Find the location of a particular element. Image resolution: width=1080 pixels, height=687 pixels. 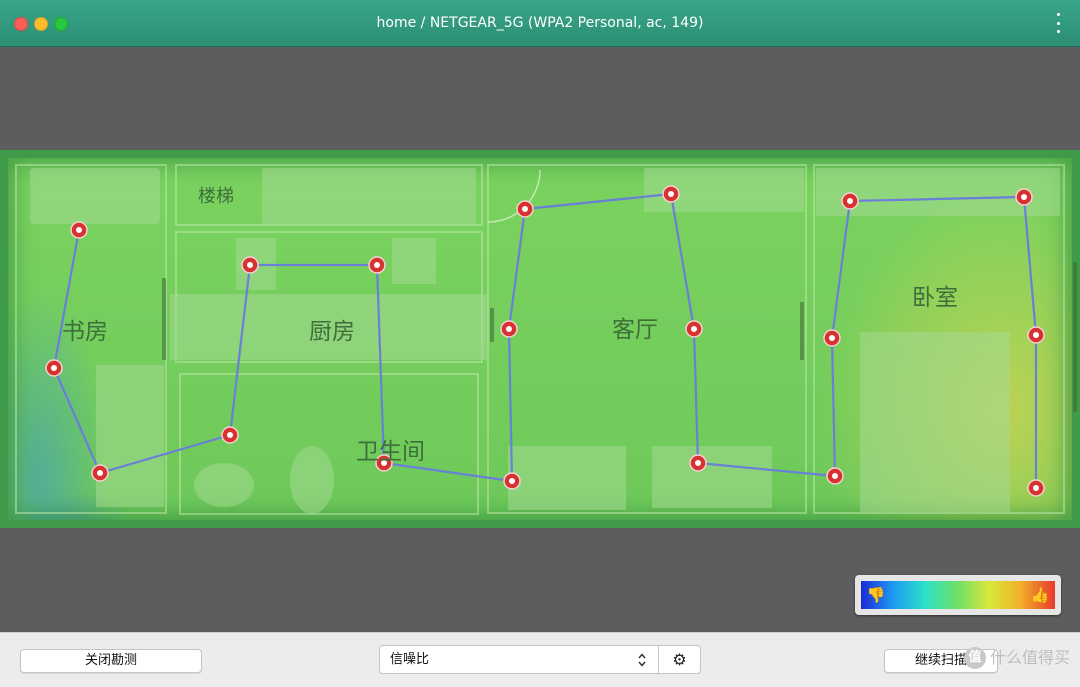

footer-toolbar: 关闭勘测 信噪比 ⚙ 继续扫描 值 什么值得买 is located at coordinates (540, 659).